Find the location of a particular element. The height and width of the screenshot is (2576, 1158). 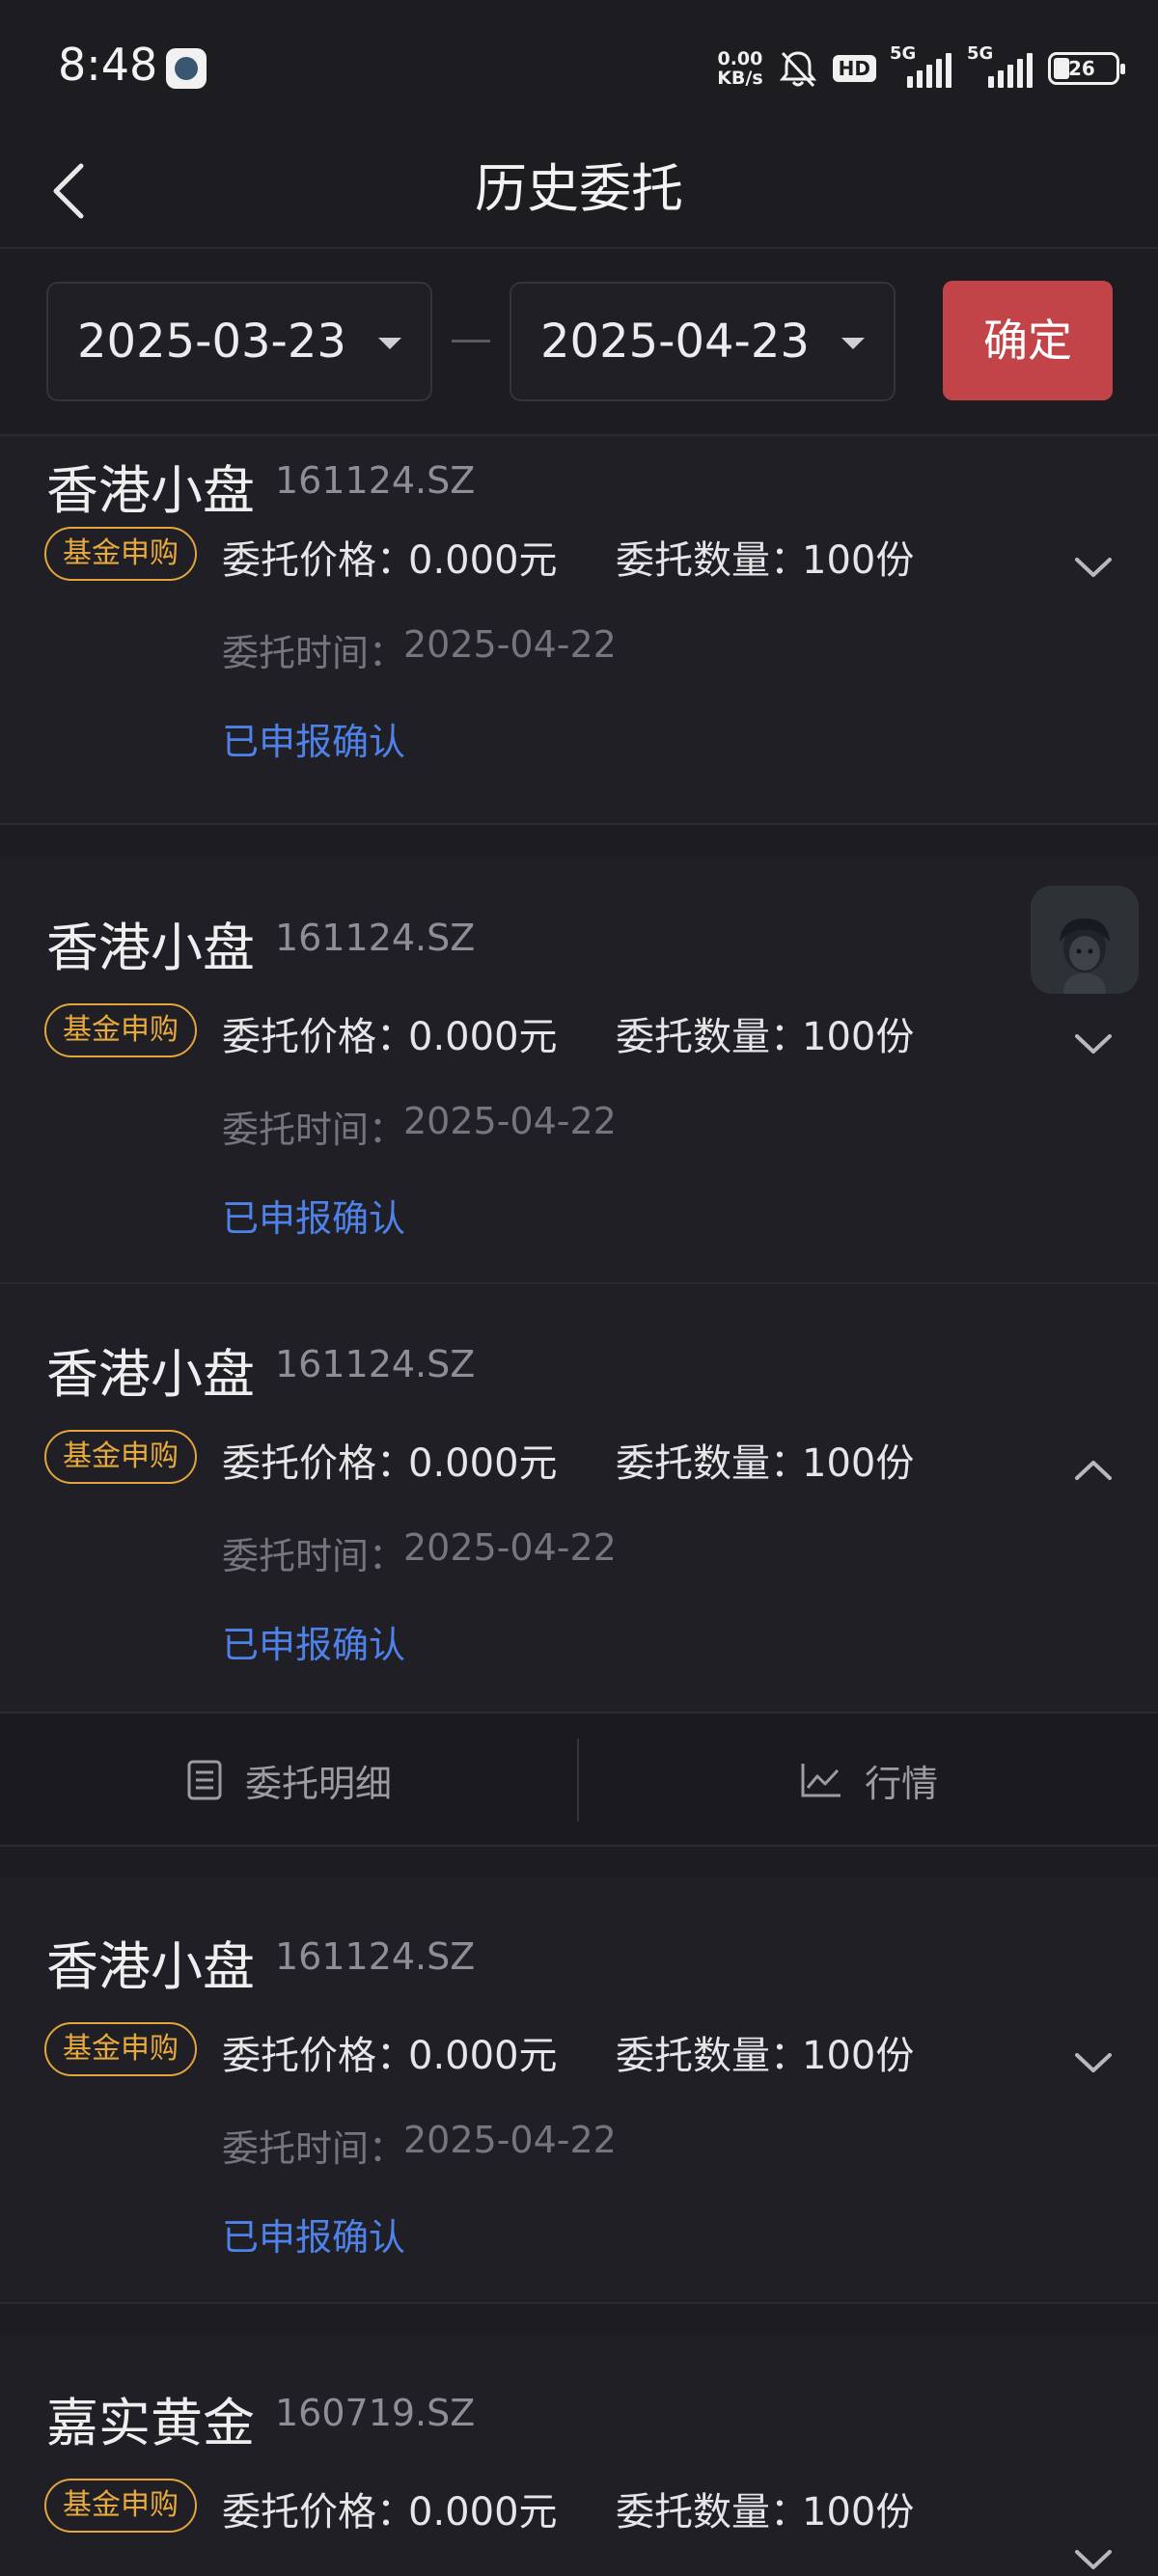

assistant-avatar-icon is located at coordinates (1085, 940).